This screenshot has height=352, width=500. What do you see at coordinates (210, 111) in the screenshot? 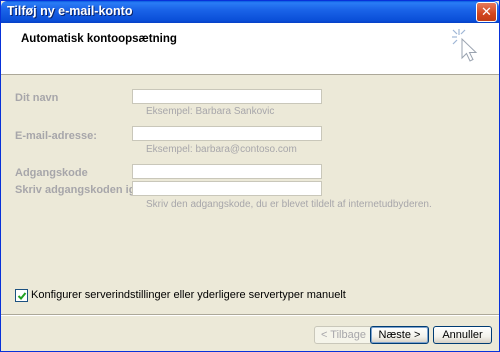
I see `name-hint: Eksempel: Barbara Sankovic` at bounding box center [210, 111].